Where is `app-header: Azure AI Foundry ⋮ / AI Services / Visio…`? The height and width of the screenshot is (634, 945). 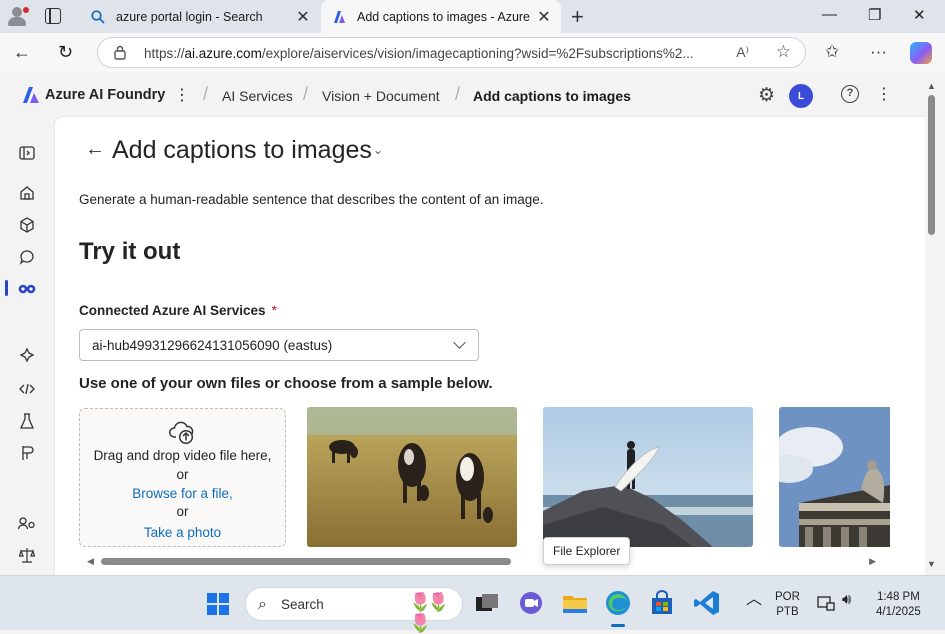 app-header: Azure AI Foundry ⋮ / AI Services / Visio… is located at coordinates (465, 95).